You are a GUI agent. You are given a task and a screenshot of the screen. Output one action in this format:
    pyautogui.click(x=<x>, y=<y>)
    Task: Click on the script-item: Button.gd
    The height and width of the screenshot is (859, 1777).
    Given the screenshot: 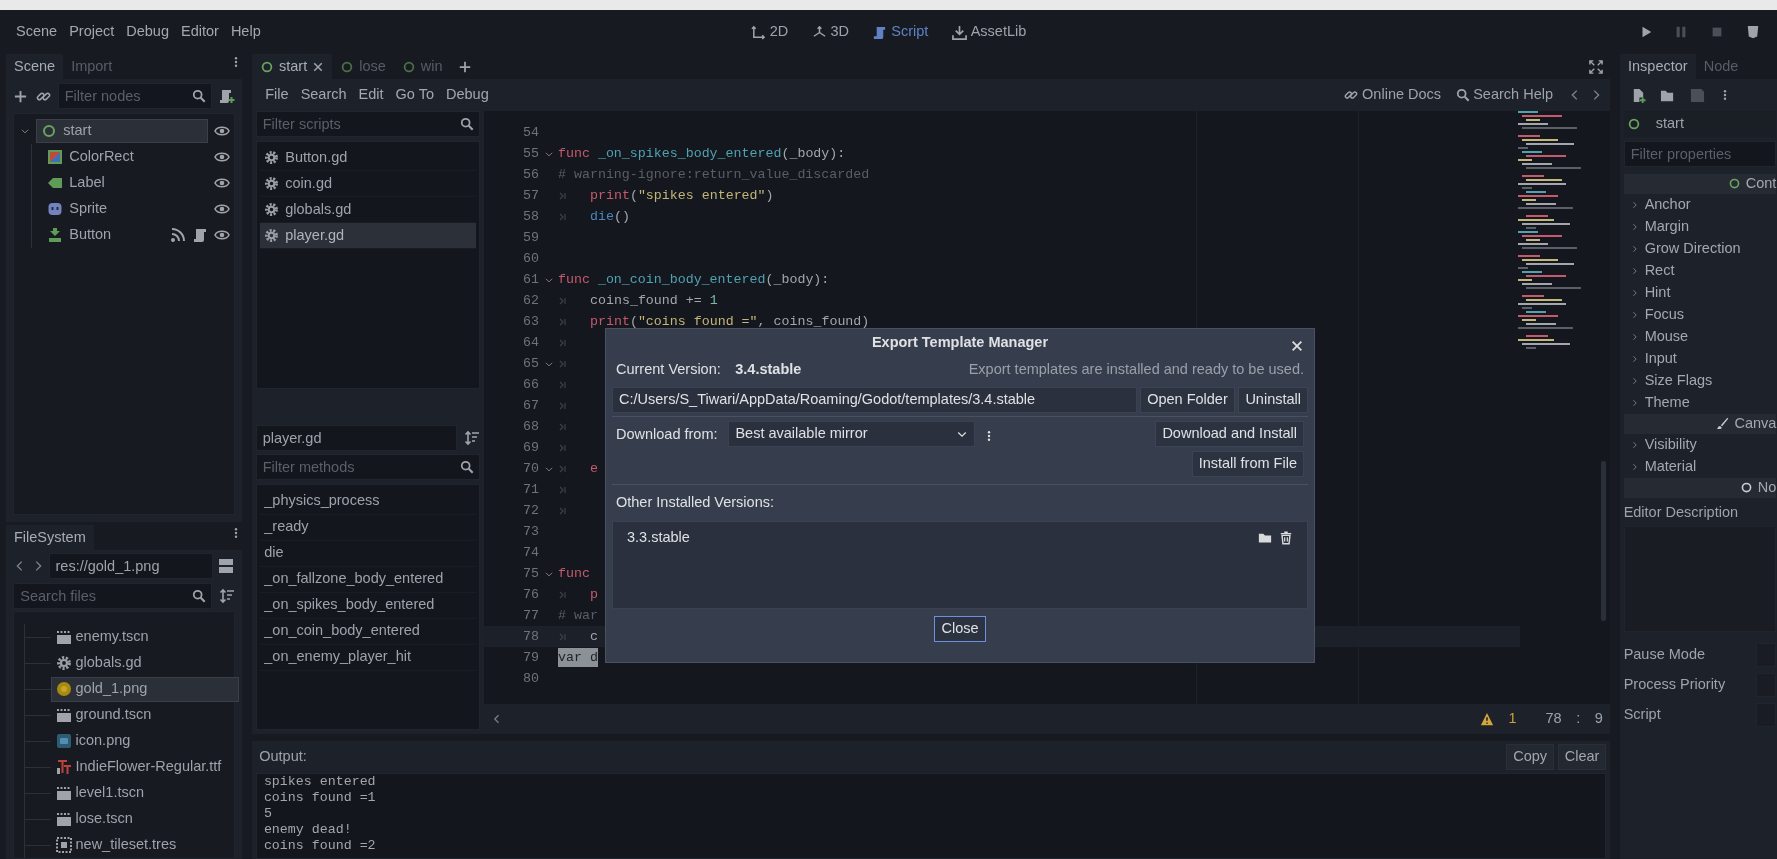 What is the action you would take?
    pyautogui.click(x=368, y=158)
    